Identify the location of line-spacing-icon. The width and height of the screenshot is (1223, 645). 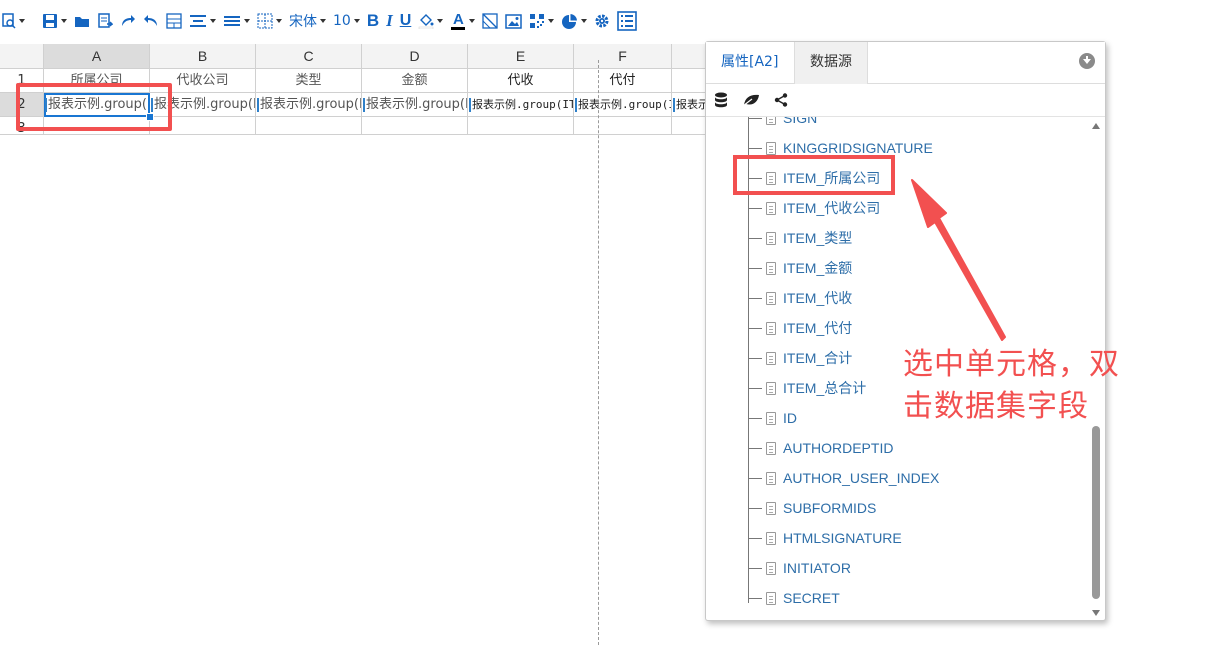
(232, 21).